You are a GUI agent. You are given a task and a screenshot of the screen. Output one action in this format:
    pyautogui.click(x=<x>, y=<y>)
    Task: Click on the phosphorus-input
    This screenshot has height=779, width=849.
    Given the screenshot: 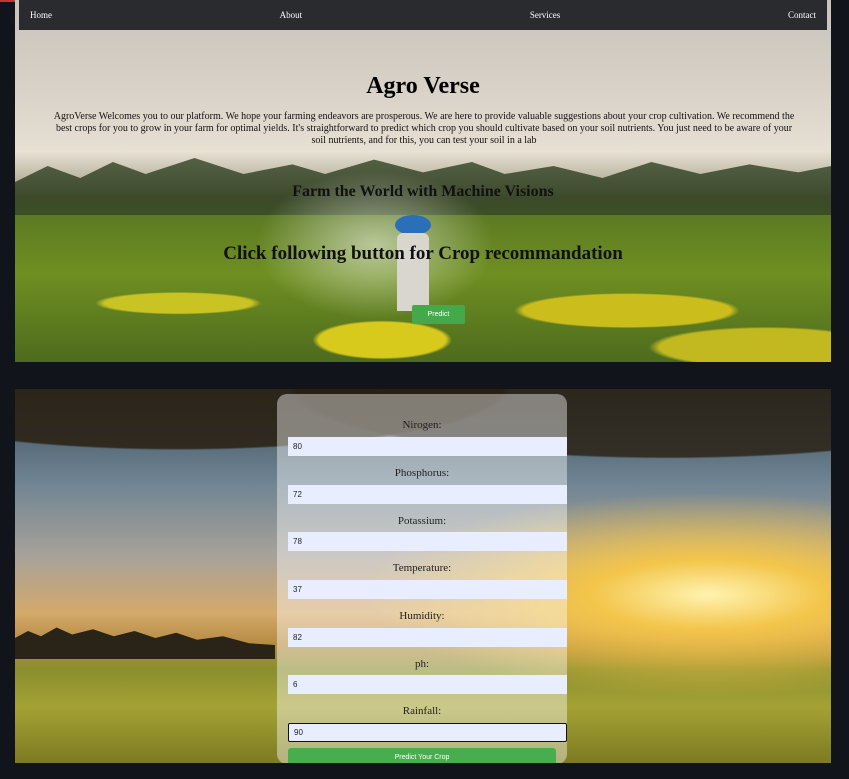 What is the action you would take?
    pyautogui.click(x=427, y=494)
    